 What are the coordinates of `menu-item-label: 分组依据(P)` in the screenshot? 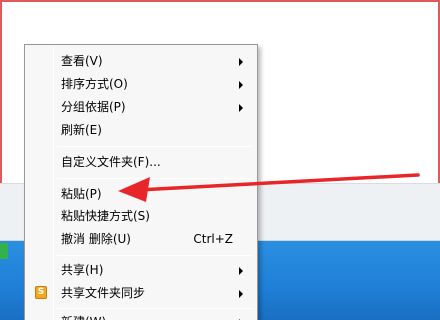 It's located at (93, 107).